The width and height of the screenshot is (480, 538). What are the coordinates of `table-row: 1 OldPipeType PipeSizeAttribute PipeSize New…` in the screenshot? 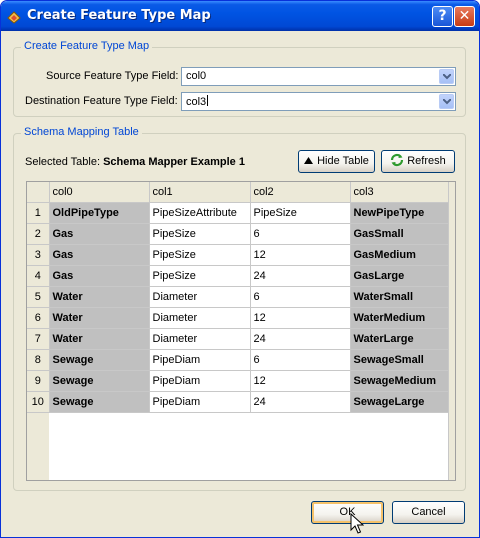 It's located at (239, 213).